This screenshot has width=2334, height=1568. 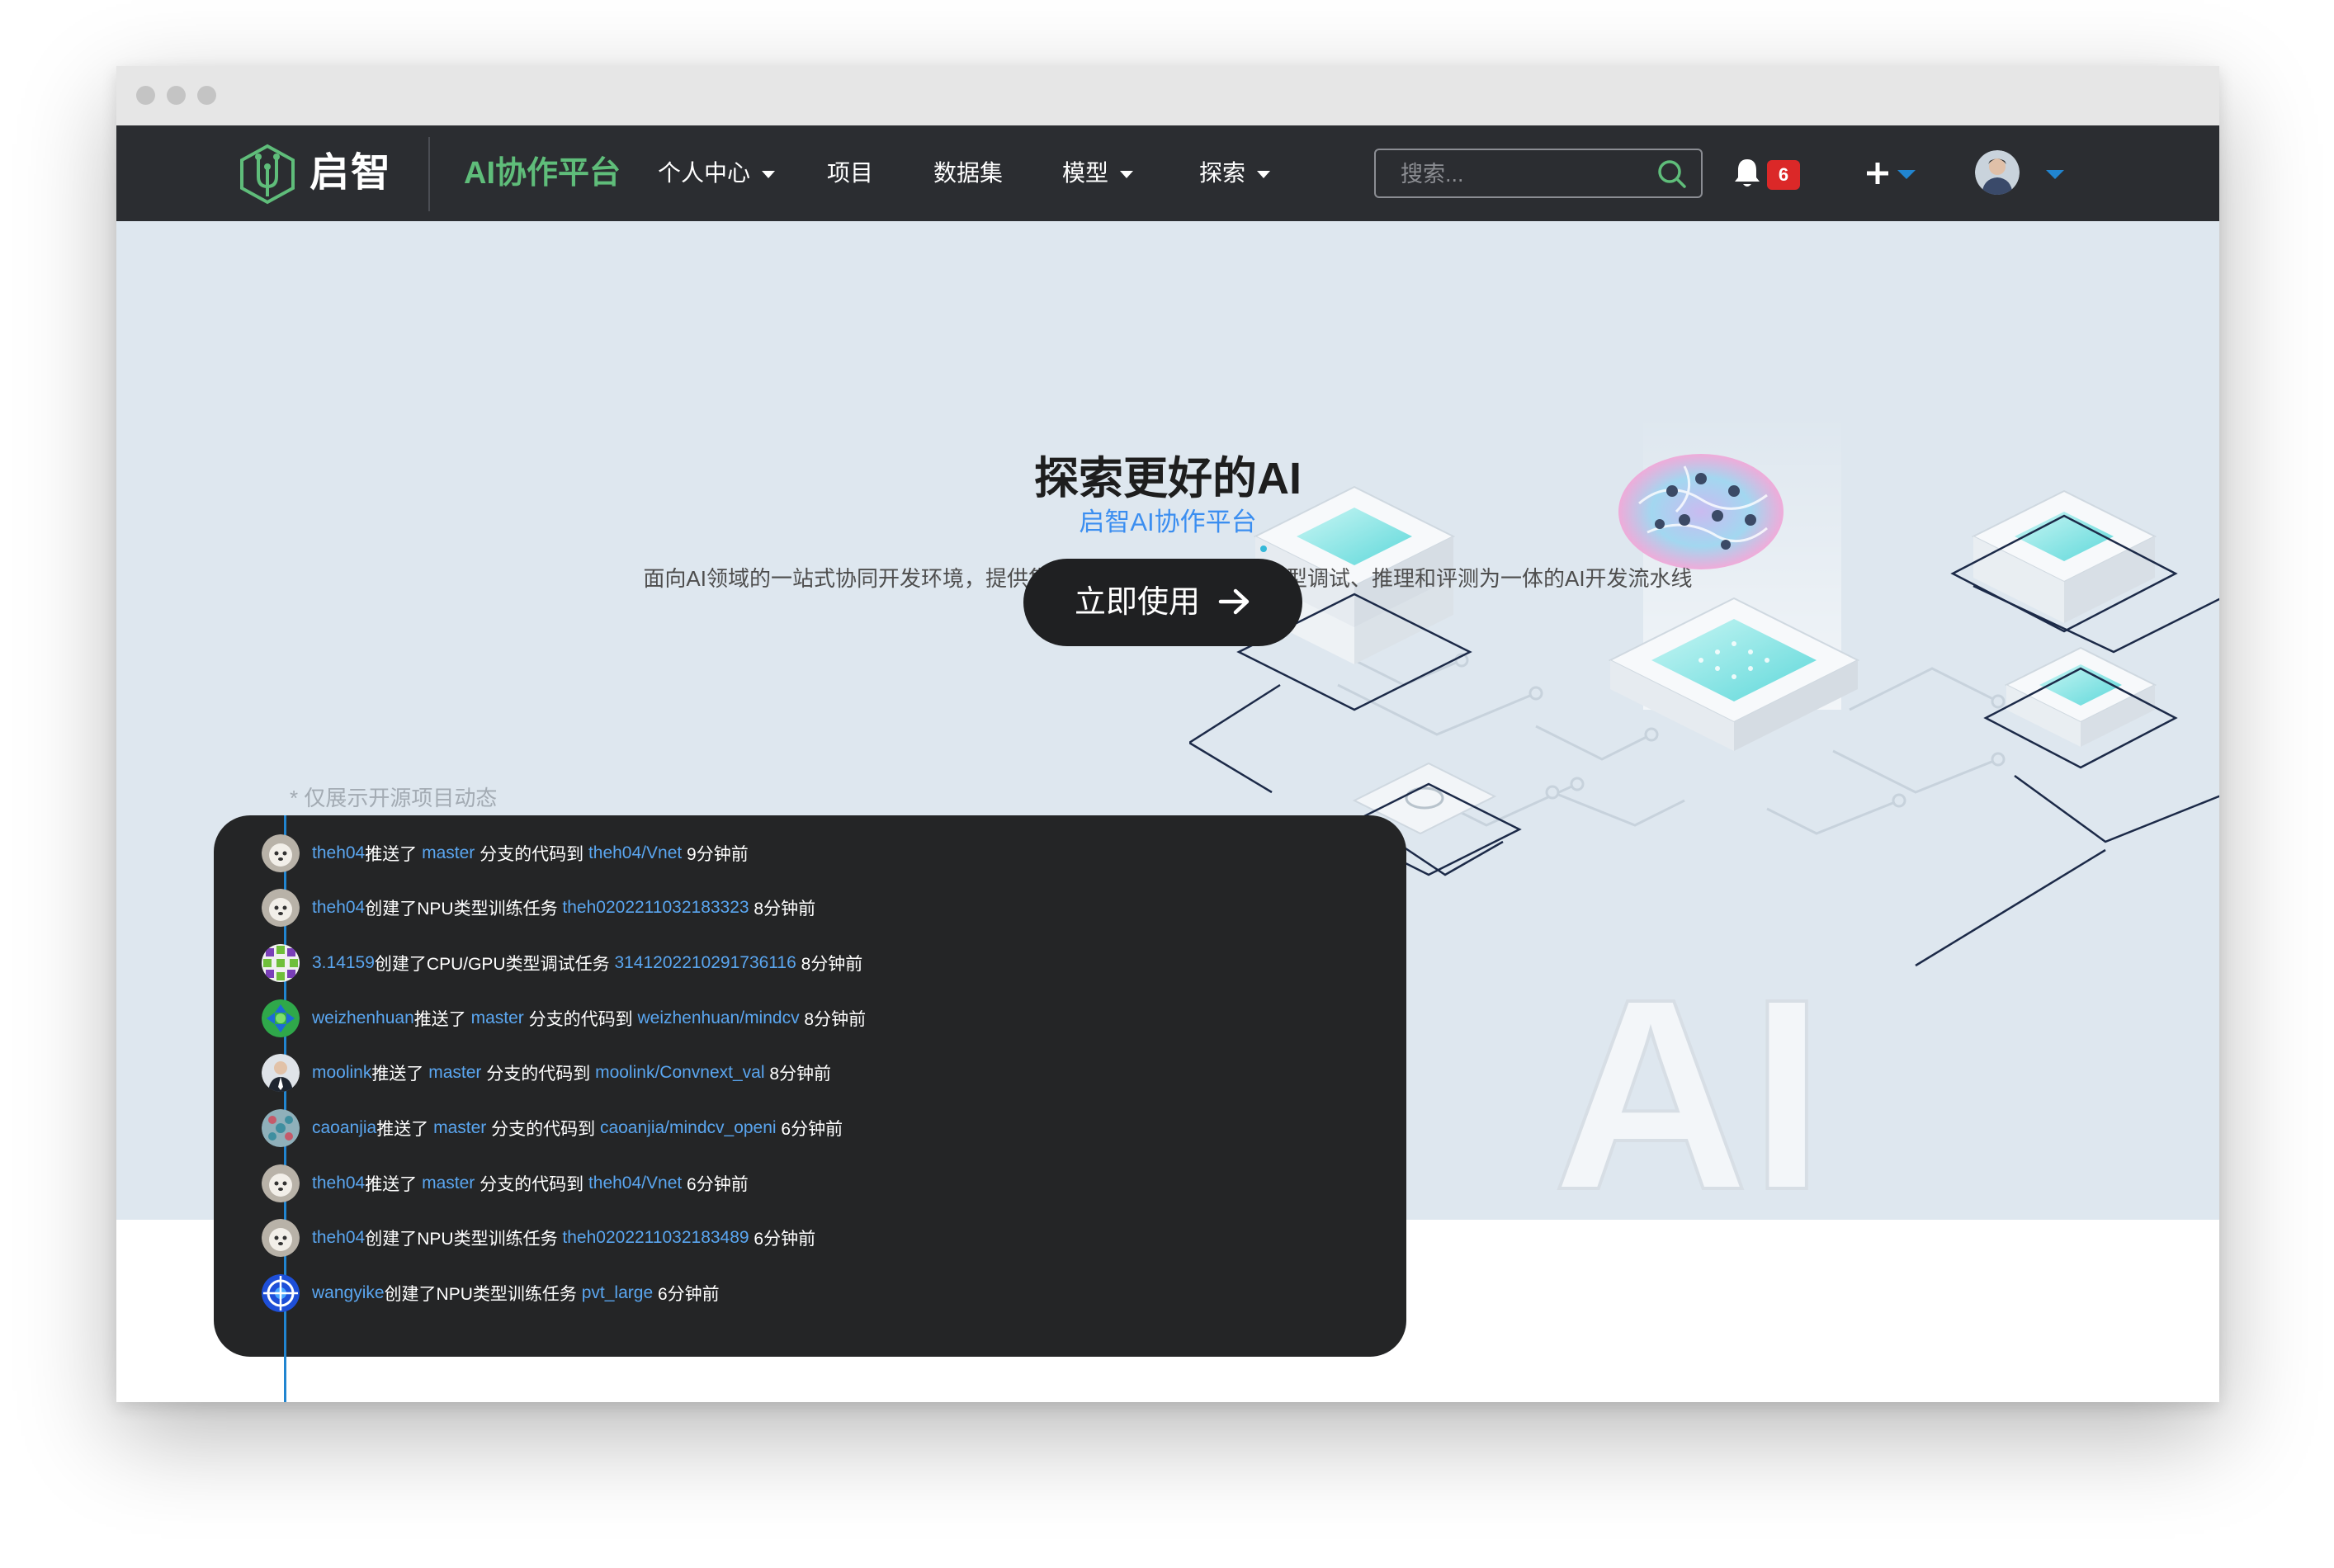 I want to click on search-icon, so click(x=1672, y=174).